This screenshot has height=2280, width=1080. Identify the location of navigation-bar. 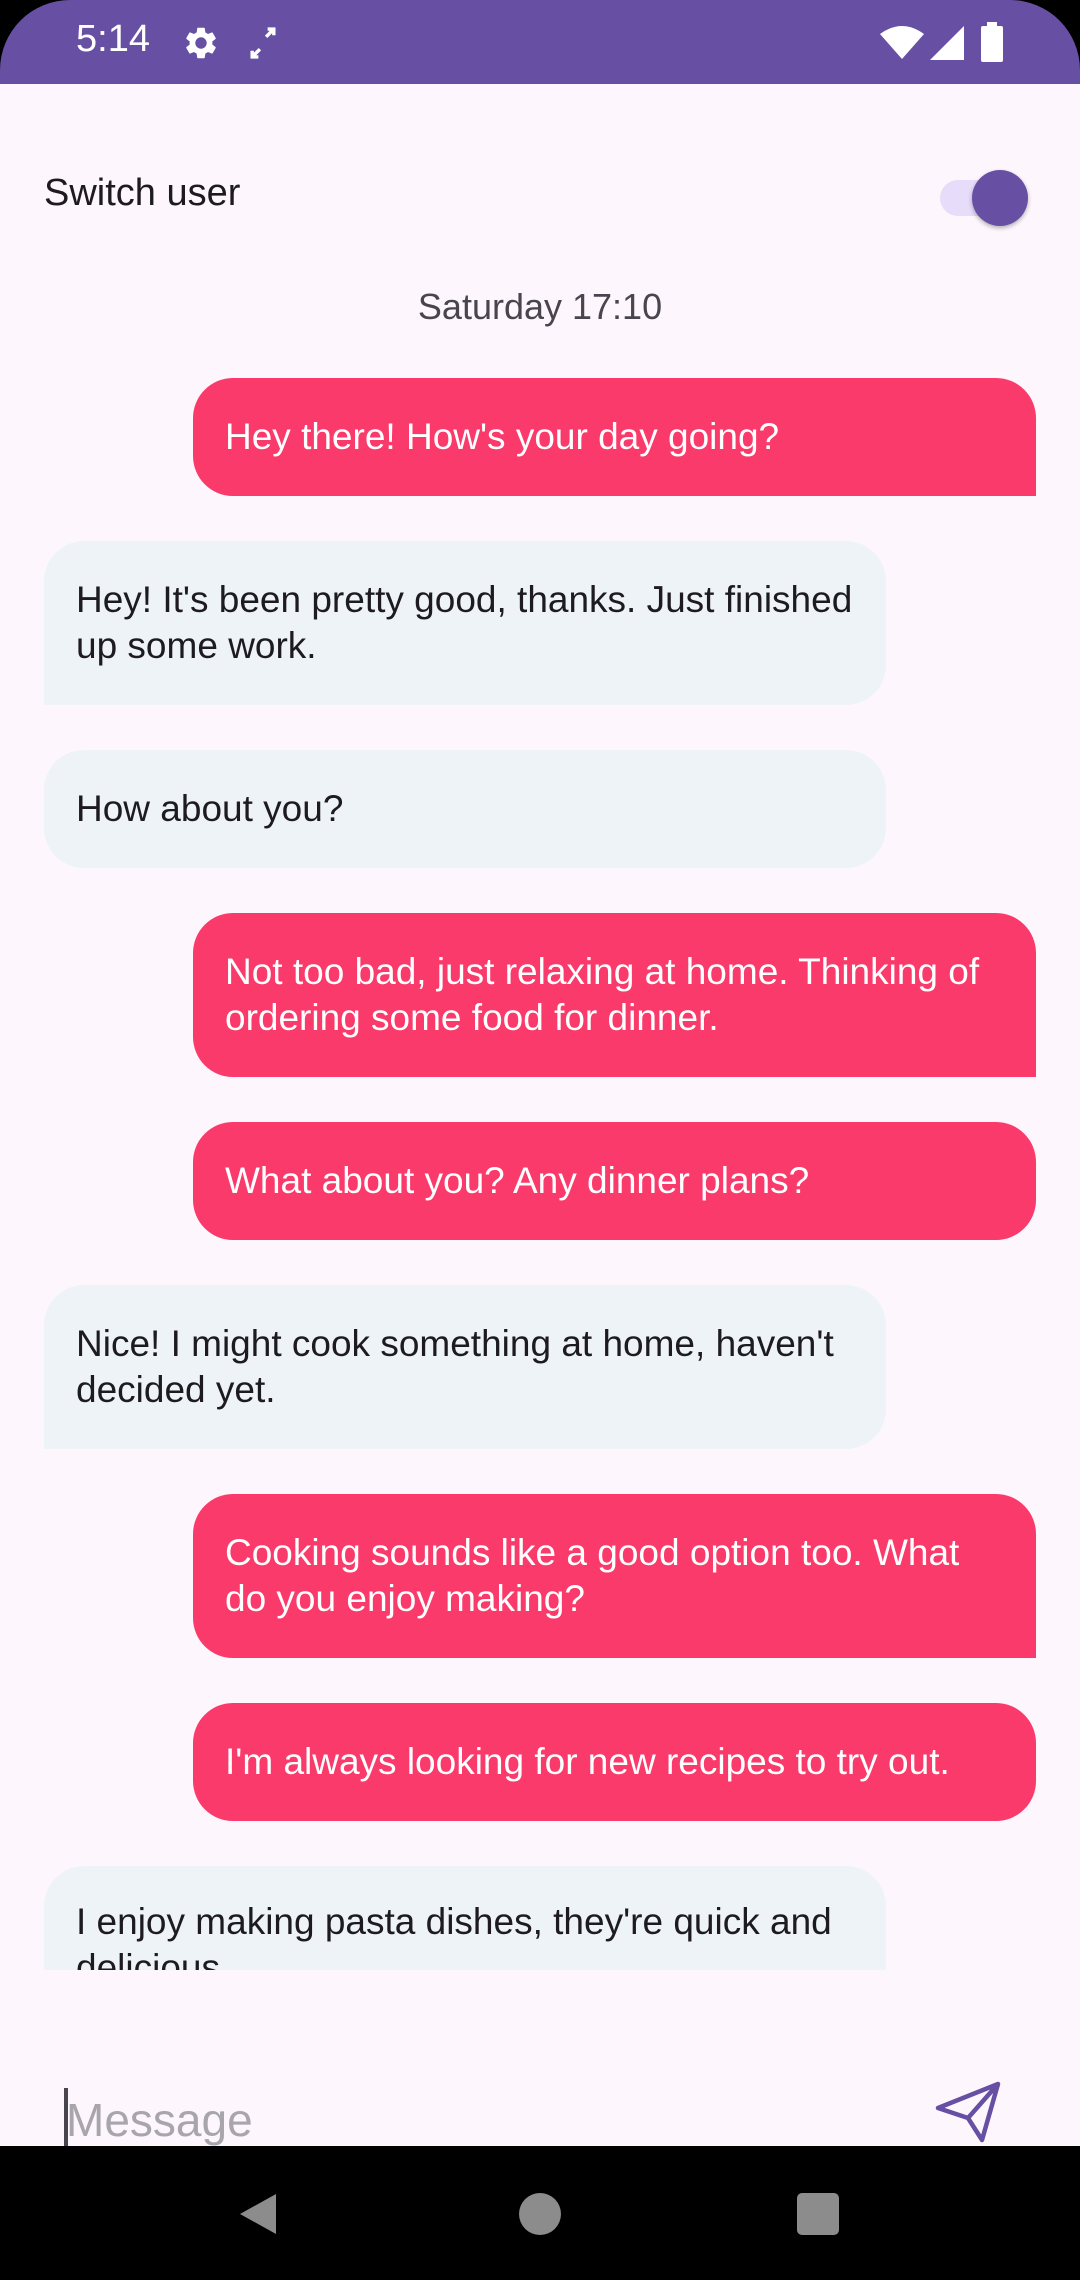
(540, 2213).